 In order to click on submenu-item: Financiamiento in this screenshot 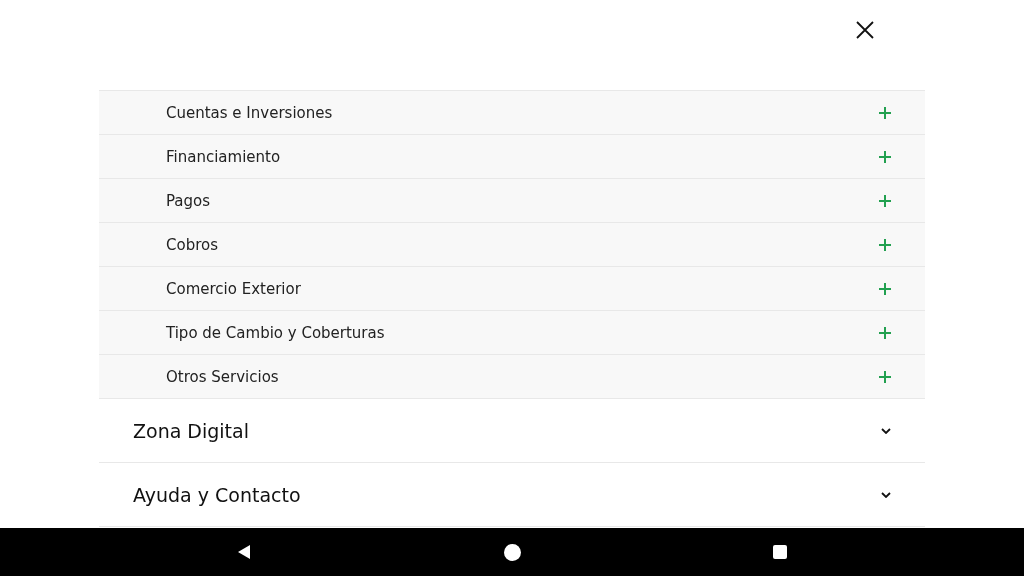, I will do `click(512, 157)`.